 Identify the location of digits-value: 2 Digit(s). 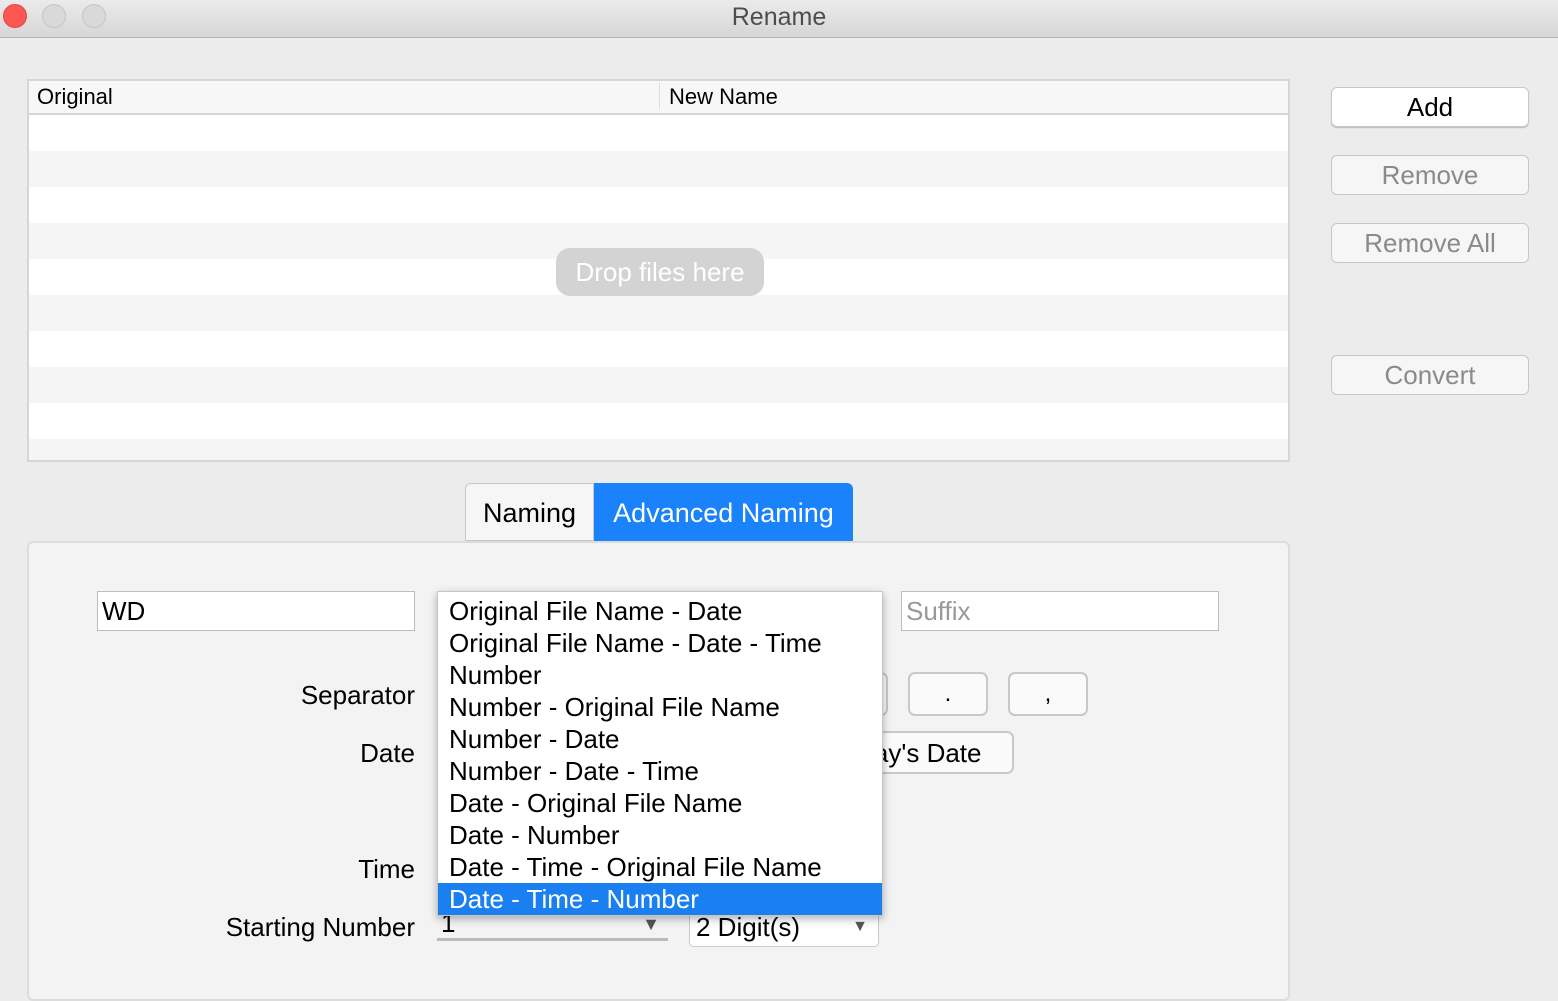
(748, 927).